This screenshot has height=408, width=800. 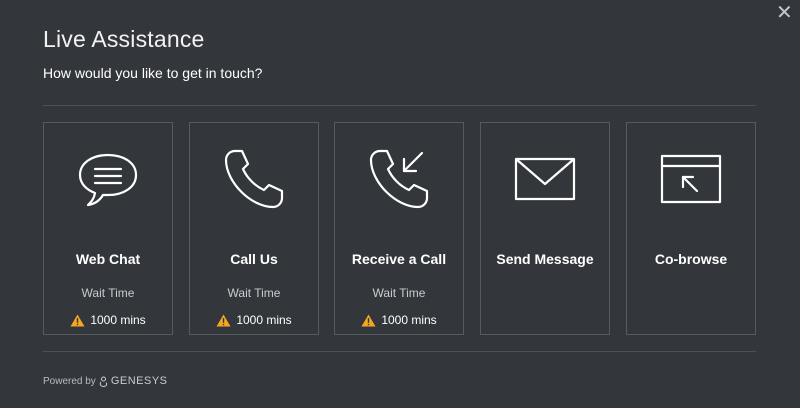 I want to click on close-button: ✕, so click(x=784, y=13).